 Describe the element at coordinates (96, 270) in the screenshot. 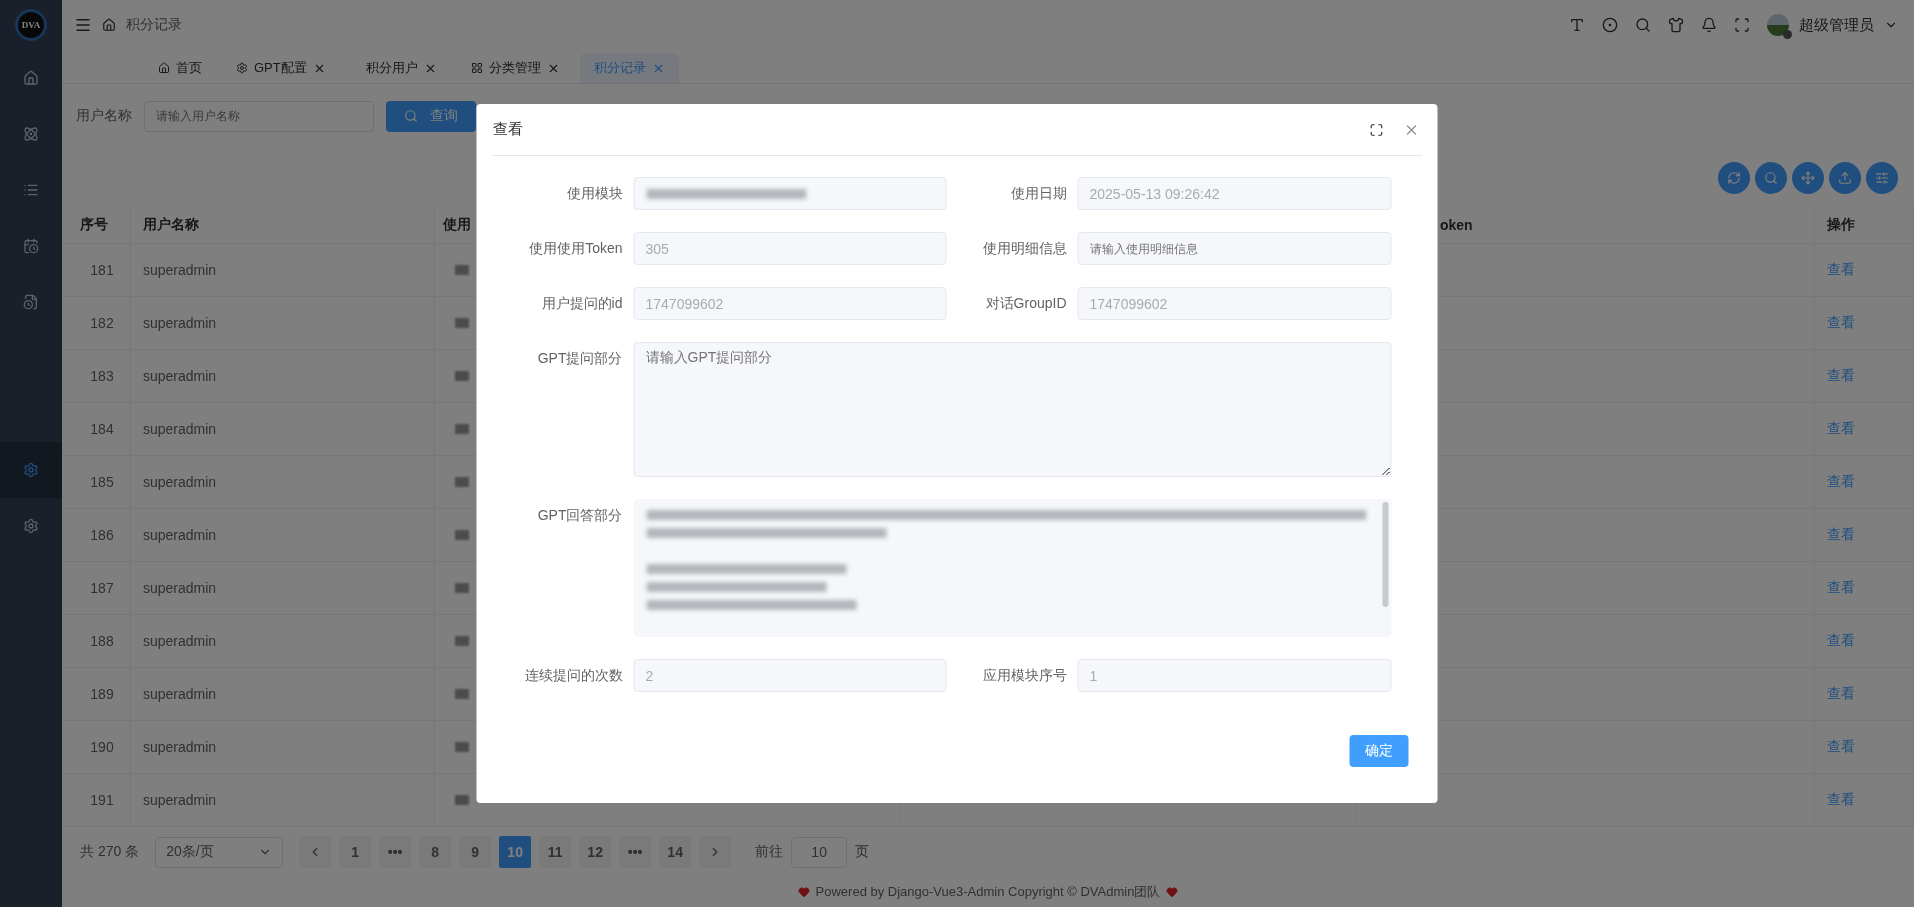

I see `table-cell: 181` at that location.